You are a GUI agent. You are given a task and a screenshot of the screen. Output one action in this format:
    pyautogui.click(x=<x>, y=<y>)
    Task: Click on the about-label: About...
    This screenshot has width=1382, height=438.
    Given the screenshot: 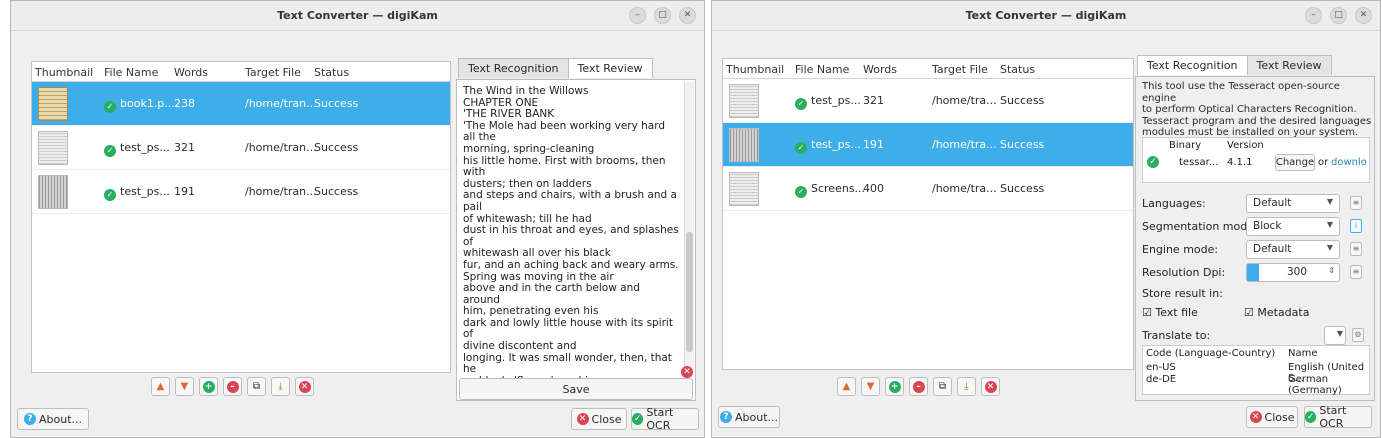 What is the action you would take?
    pyautogui.click(x=756, y=417)
    